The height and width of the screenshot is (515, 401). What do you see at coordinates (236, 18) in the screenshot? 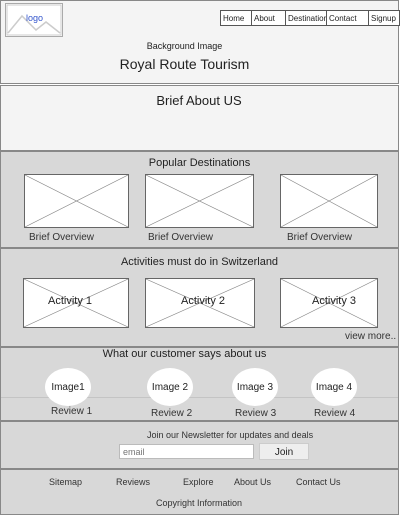
I see `nav-home: Home` at bounding box center [236, 18].